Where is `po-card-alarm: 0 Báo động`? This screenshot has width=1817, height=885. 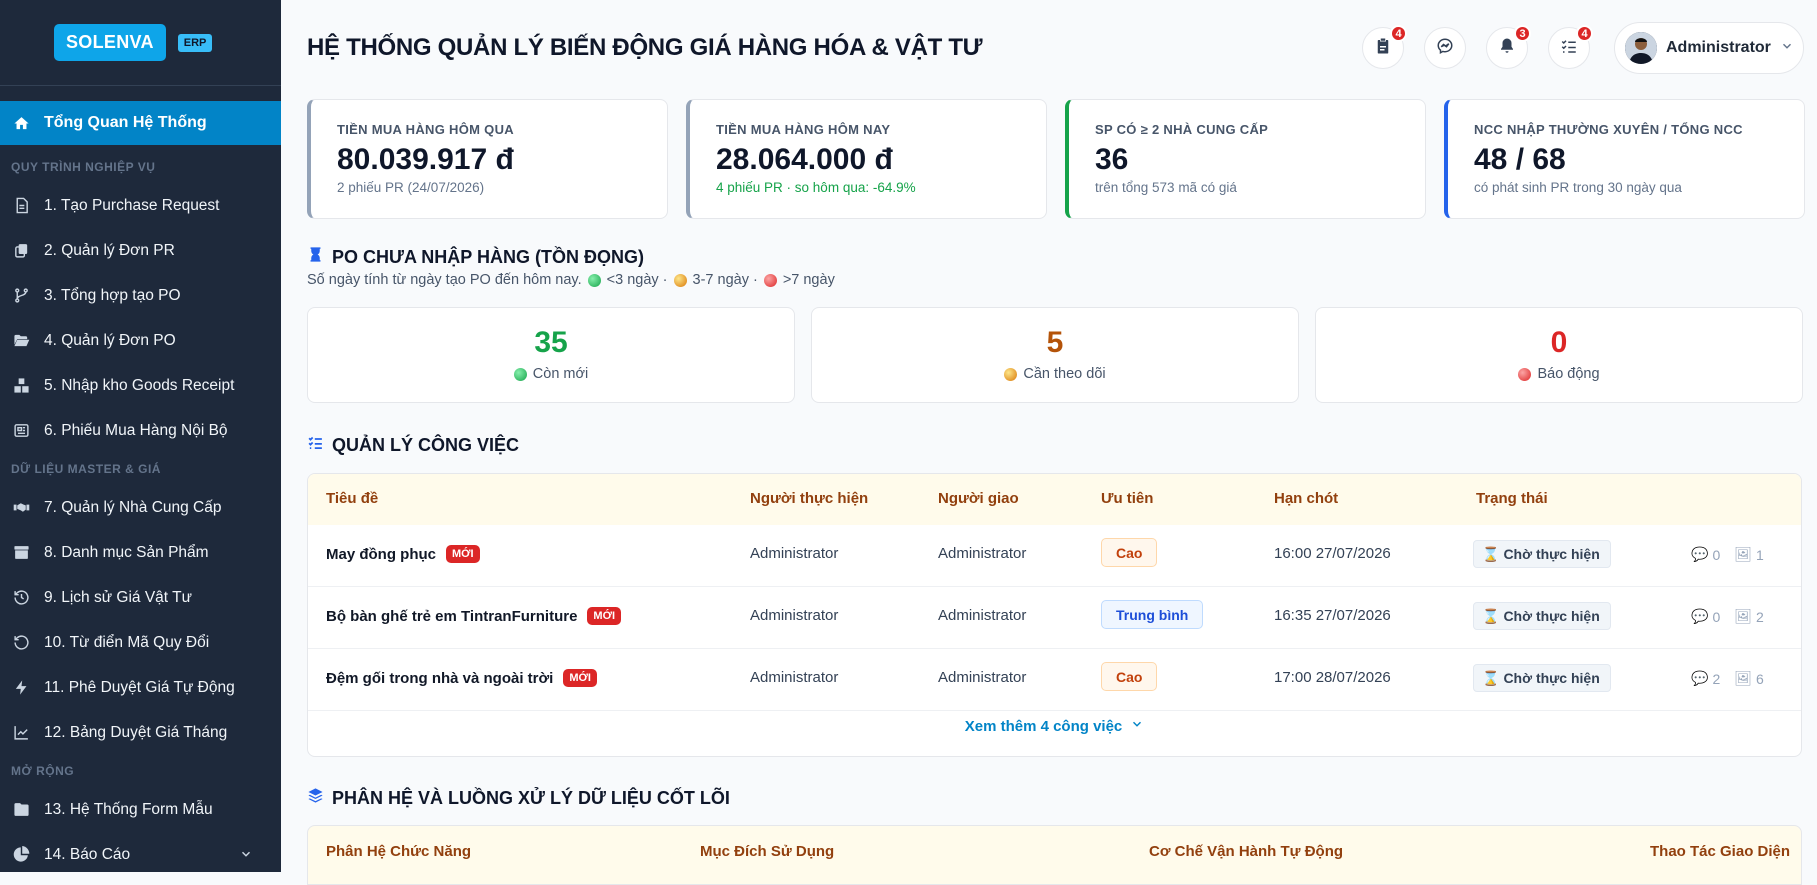 po-card-alarm: 0 Báo động is located at coordinates (1559, 355).